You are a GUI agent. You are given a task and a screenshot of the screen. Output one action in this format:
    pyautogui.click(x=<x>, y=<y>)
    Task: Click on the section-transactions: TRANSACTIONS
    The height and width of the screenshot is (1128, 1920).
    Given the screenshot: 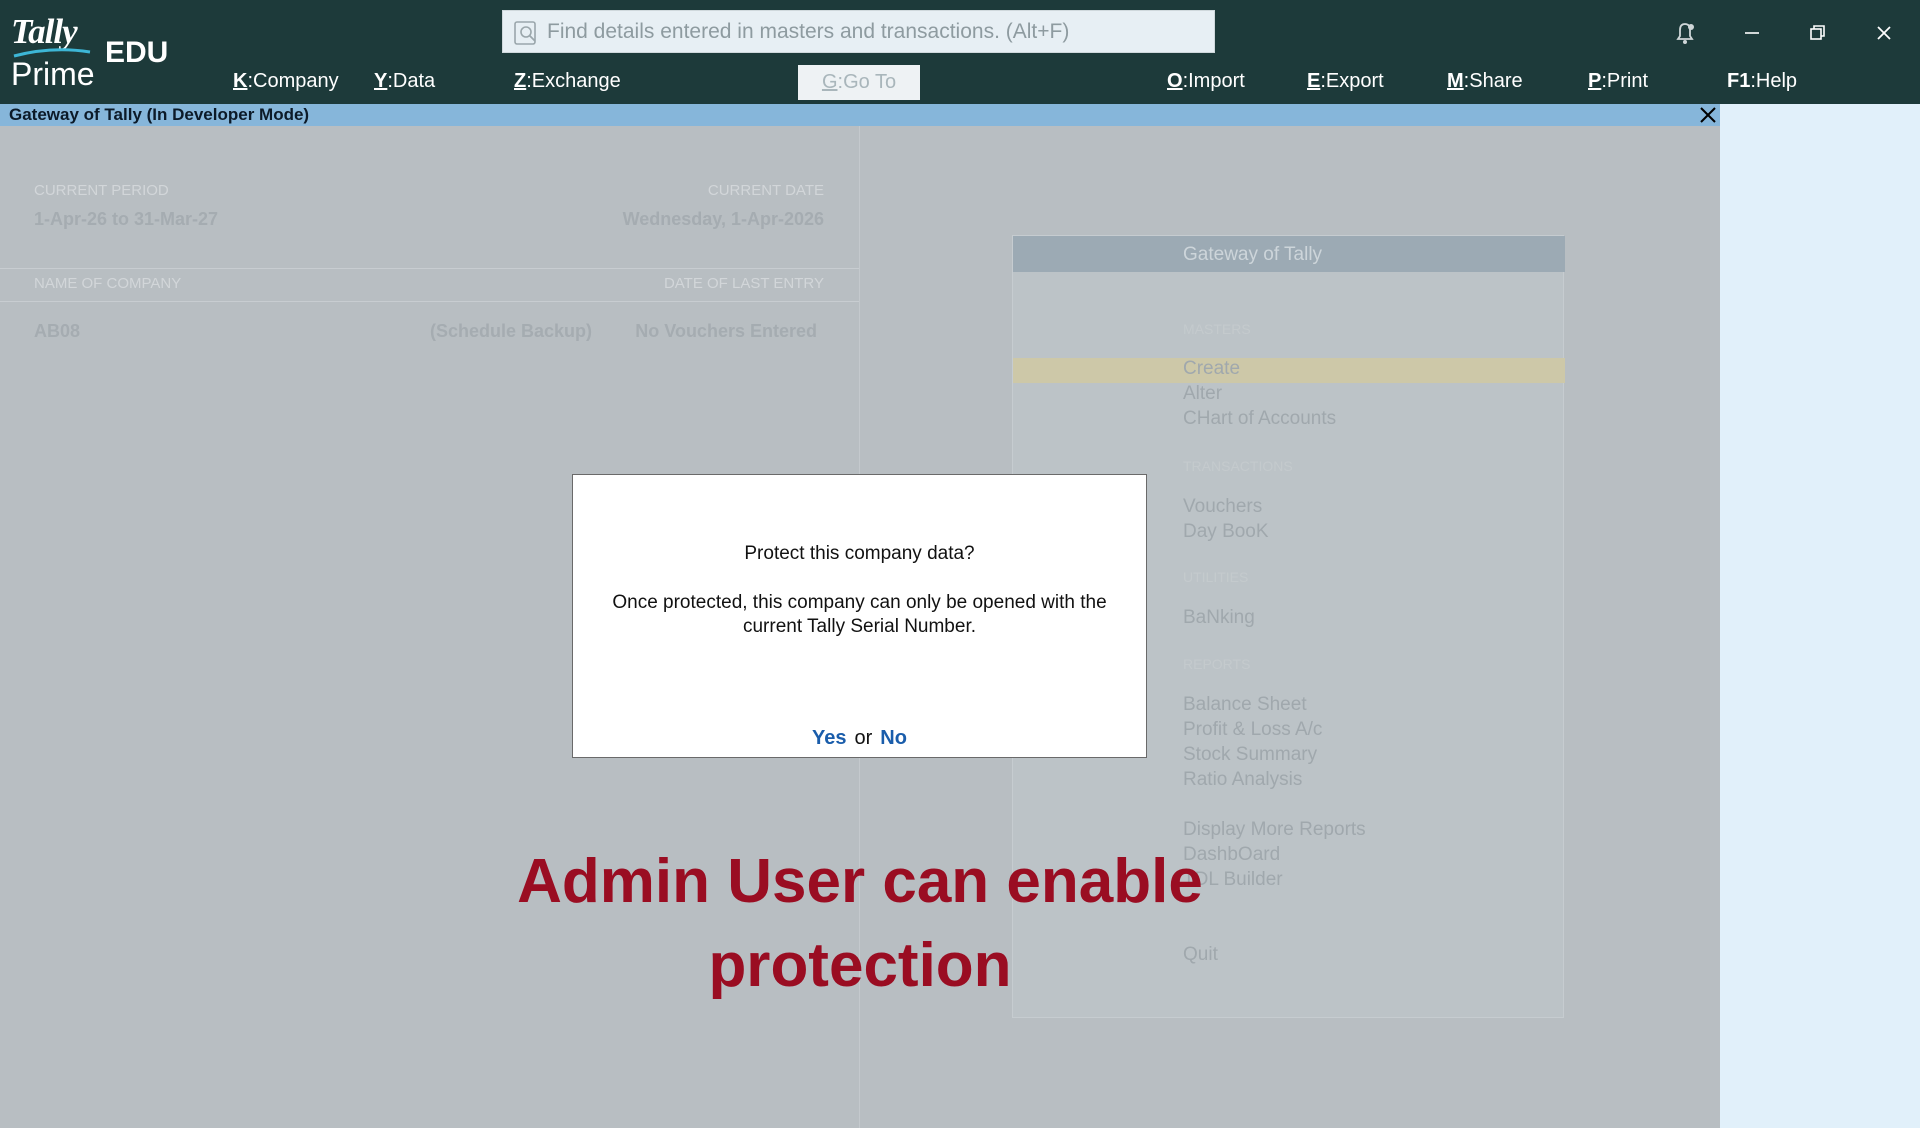 What is the action you would take?
    pyautogui.click(x=1238, y=466)
    